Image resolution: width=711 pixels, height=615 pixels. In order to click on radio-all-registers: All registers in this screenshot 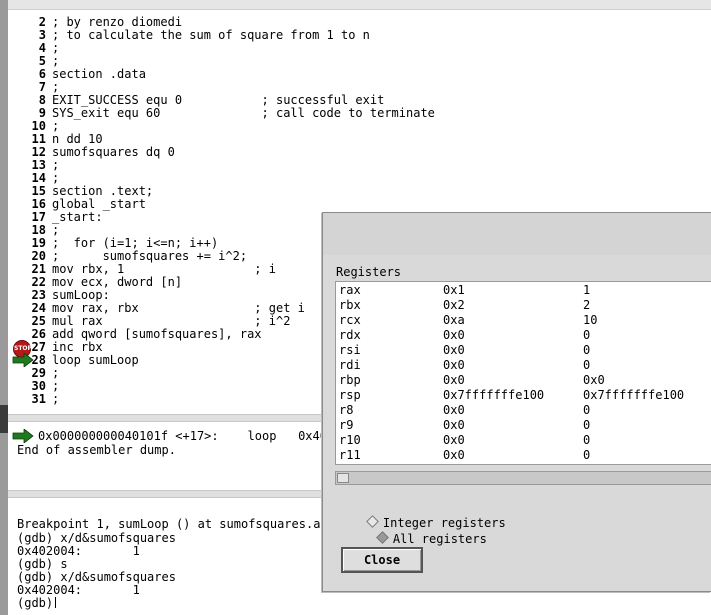, I will do `click(431, 538)`.